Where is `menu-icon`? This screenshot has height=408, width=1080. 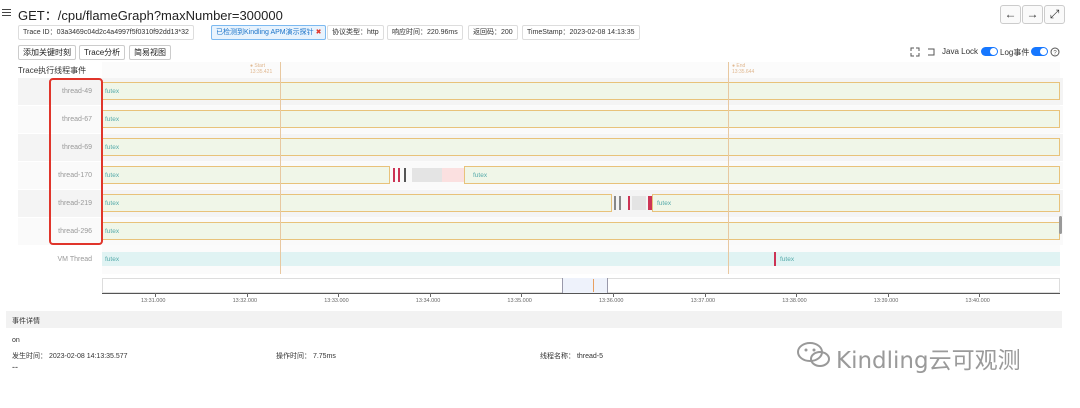 menu-icon is located at coordinates (6, 14).